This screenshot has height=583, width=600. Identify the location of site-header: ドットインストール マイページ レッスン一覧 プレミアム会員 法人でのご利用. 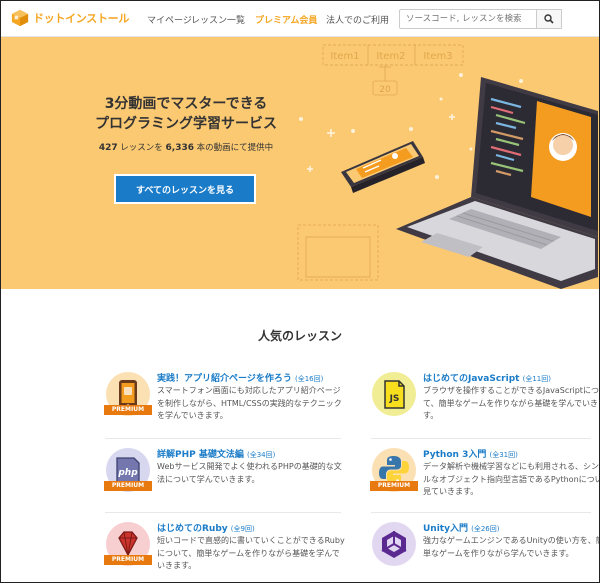
(300, 19).